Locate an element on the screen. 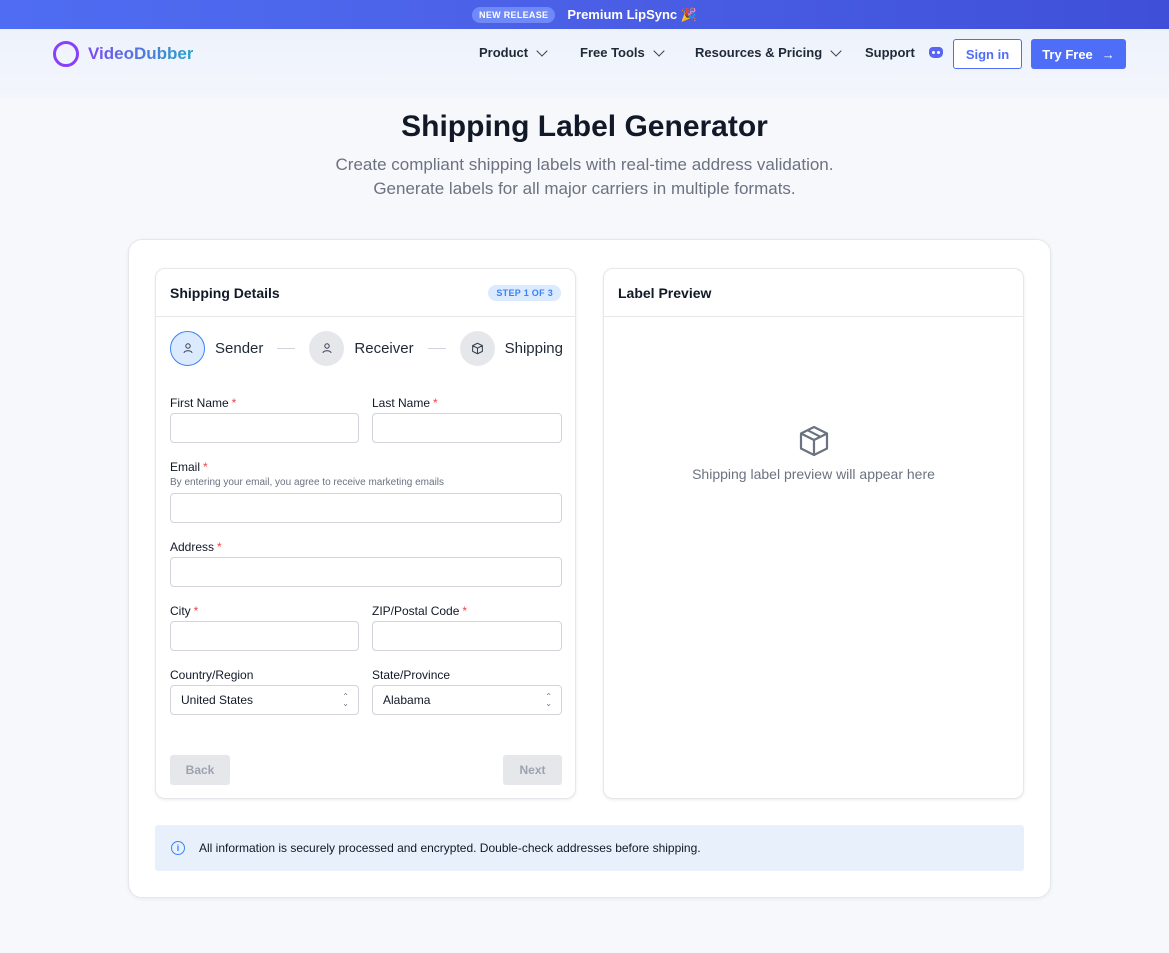 The image size is (1169, 953). arrow-right-icon: → is located at coordinates (1108, 54).